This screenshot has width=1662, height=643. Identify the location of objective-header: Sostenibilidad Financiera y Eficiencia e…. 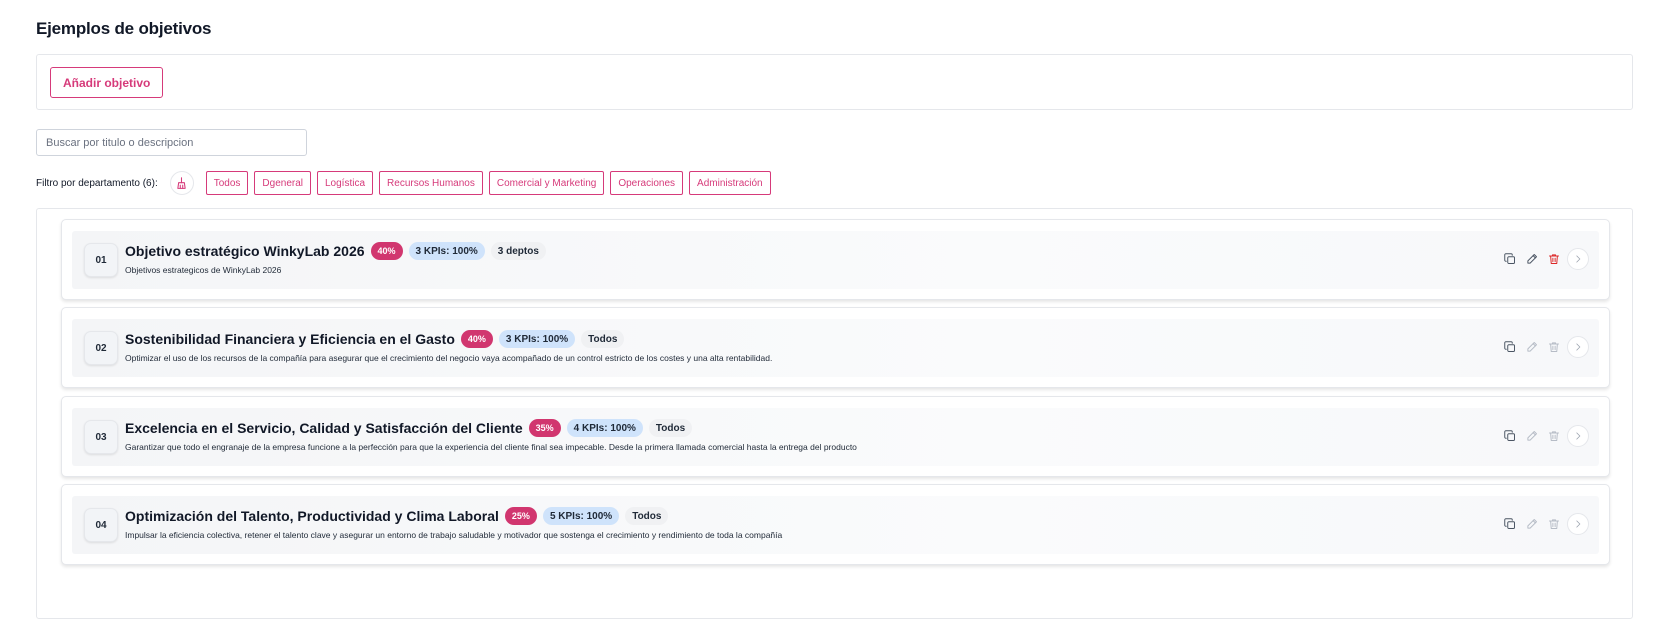
(377, 339).